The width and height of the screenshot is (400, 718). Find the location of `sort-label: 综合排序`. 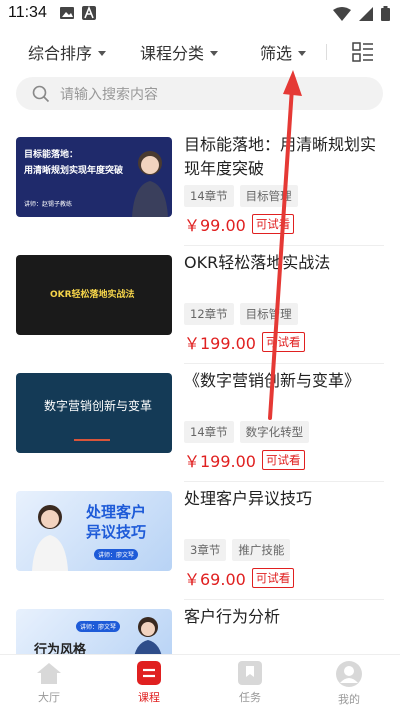

sort-label: 综合排序 is located at coordinates (60, 53).